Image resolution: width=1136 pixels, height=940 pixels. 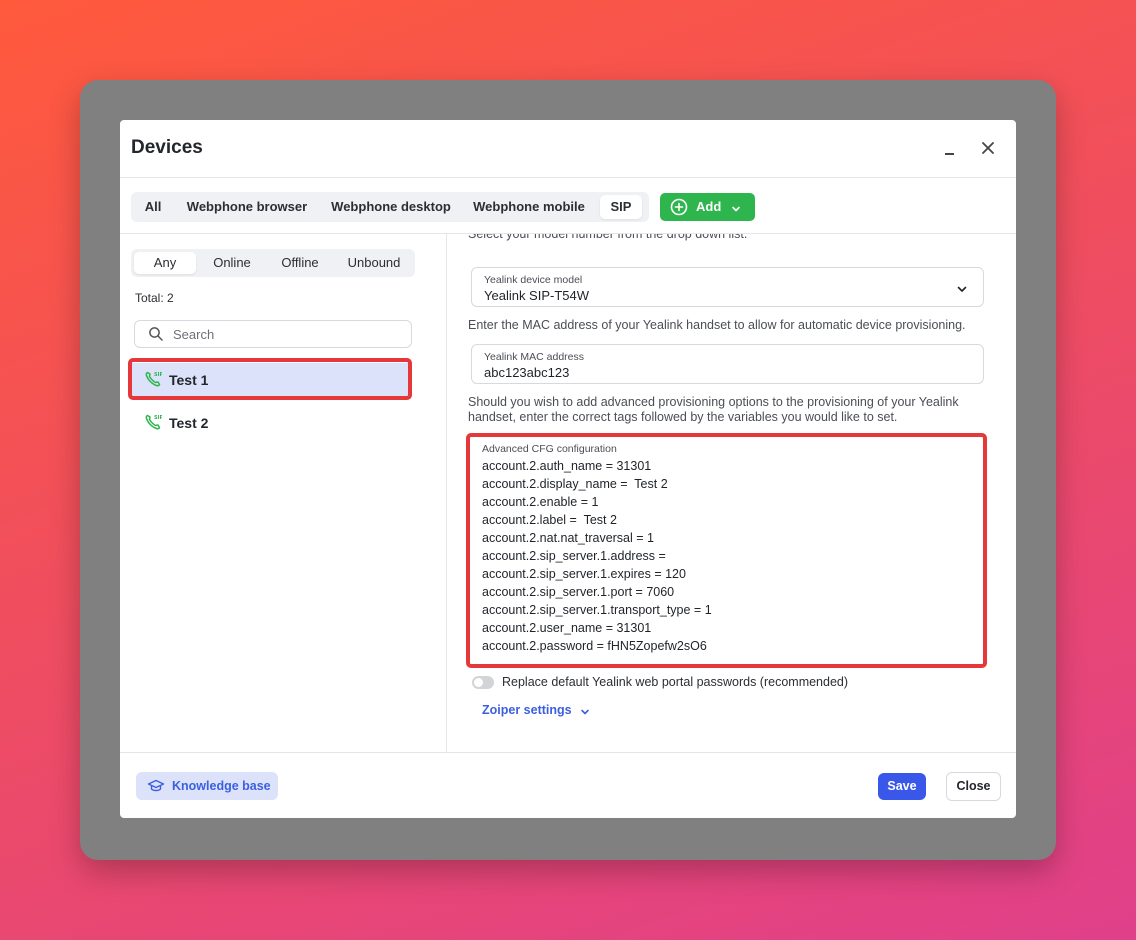 What do you see at coordinates (270, 380) in the screenshot?
I see `device-item-test-1: SIP Test 1` at bounding box center [270, 380].